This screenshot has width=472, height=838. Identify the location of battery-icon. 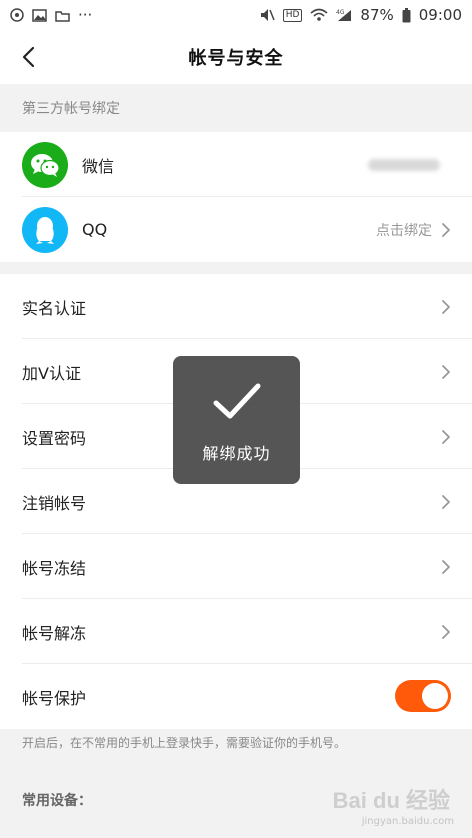
(406, 15).